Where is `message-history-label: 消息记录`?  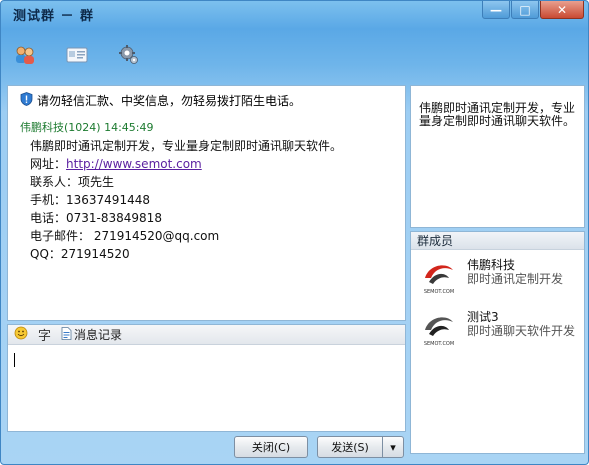
message-history-label: 消息记录 is located at coordinates (98, 335).